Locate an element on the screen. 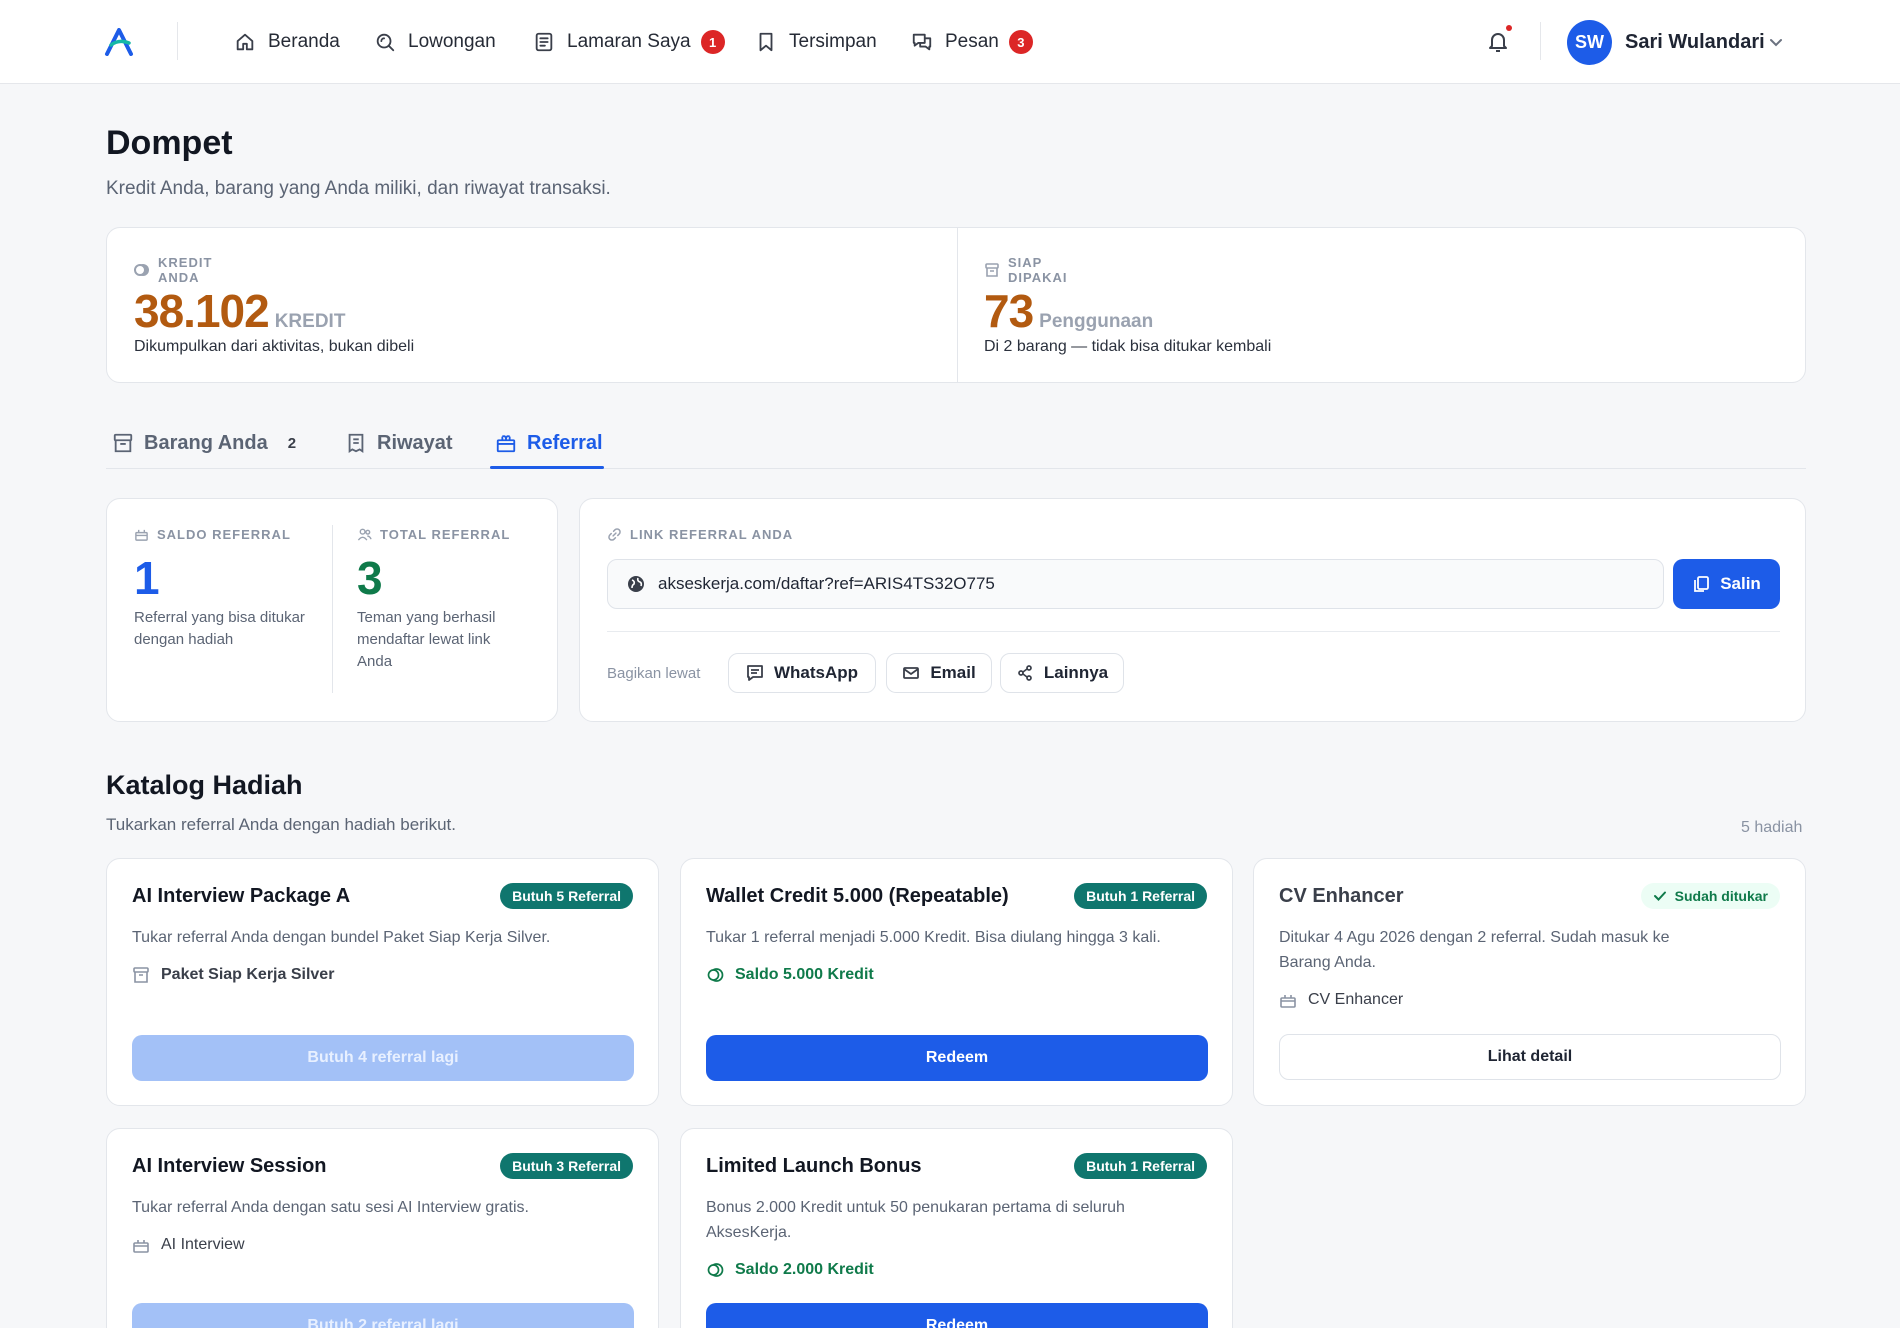  share-button-label: Email is located at coordinates (953, 672).